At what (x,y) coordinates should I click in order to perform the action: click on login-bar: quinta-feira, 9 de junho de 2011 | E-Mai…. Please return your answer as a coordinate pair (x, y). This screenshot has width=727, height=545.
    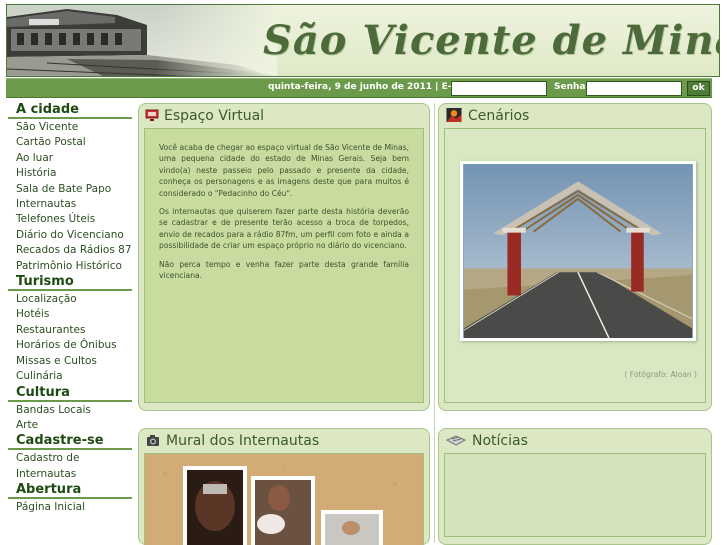
    Looking at the image, I should click on (359, 88).